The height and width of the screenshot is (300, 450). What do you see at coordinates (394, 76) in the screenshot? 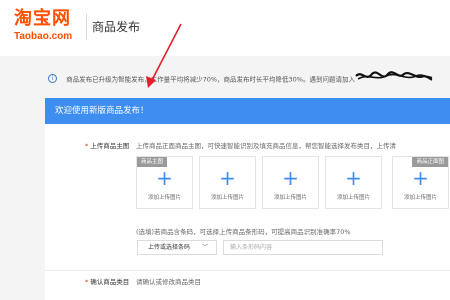
I see `scribble-annotation` at bounding box center [394, 76].